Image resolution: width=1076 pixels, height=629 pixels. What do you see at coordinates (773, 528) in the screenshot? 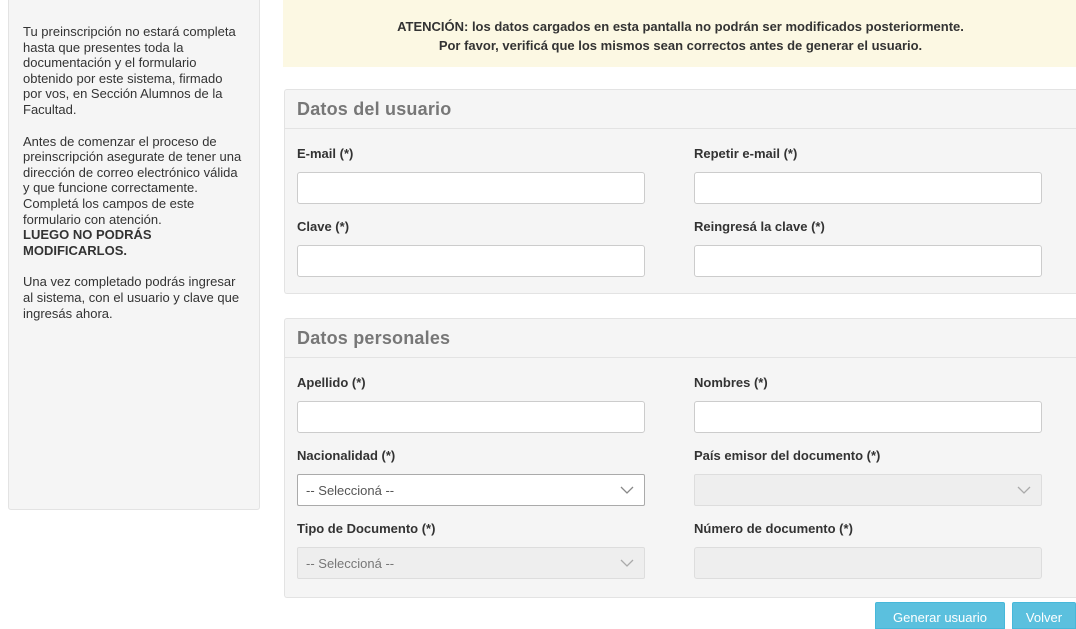
I see `numero-documento-label: Número de documento (*)` at bounding box center [773, 528].